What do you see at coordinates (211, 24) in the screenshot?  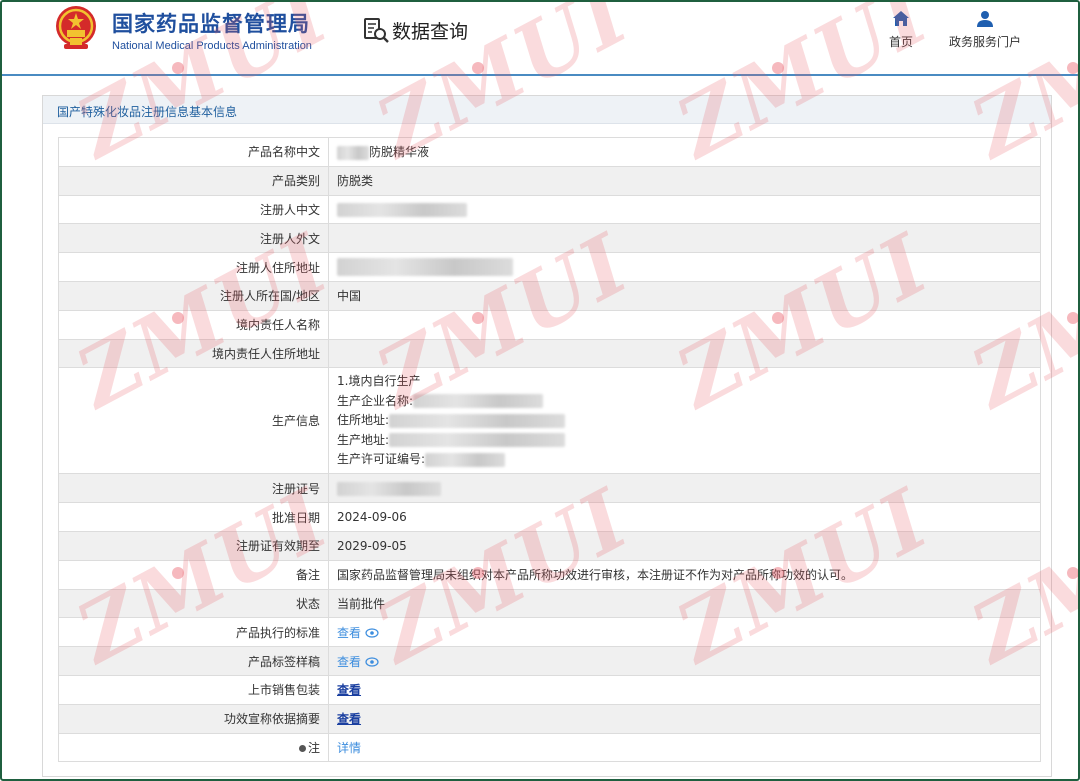 I see `org-name-cn: 国家药品监督管理局` at bounding box center [211, 24].